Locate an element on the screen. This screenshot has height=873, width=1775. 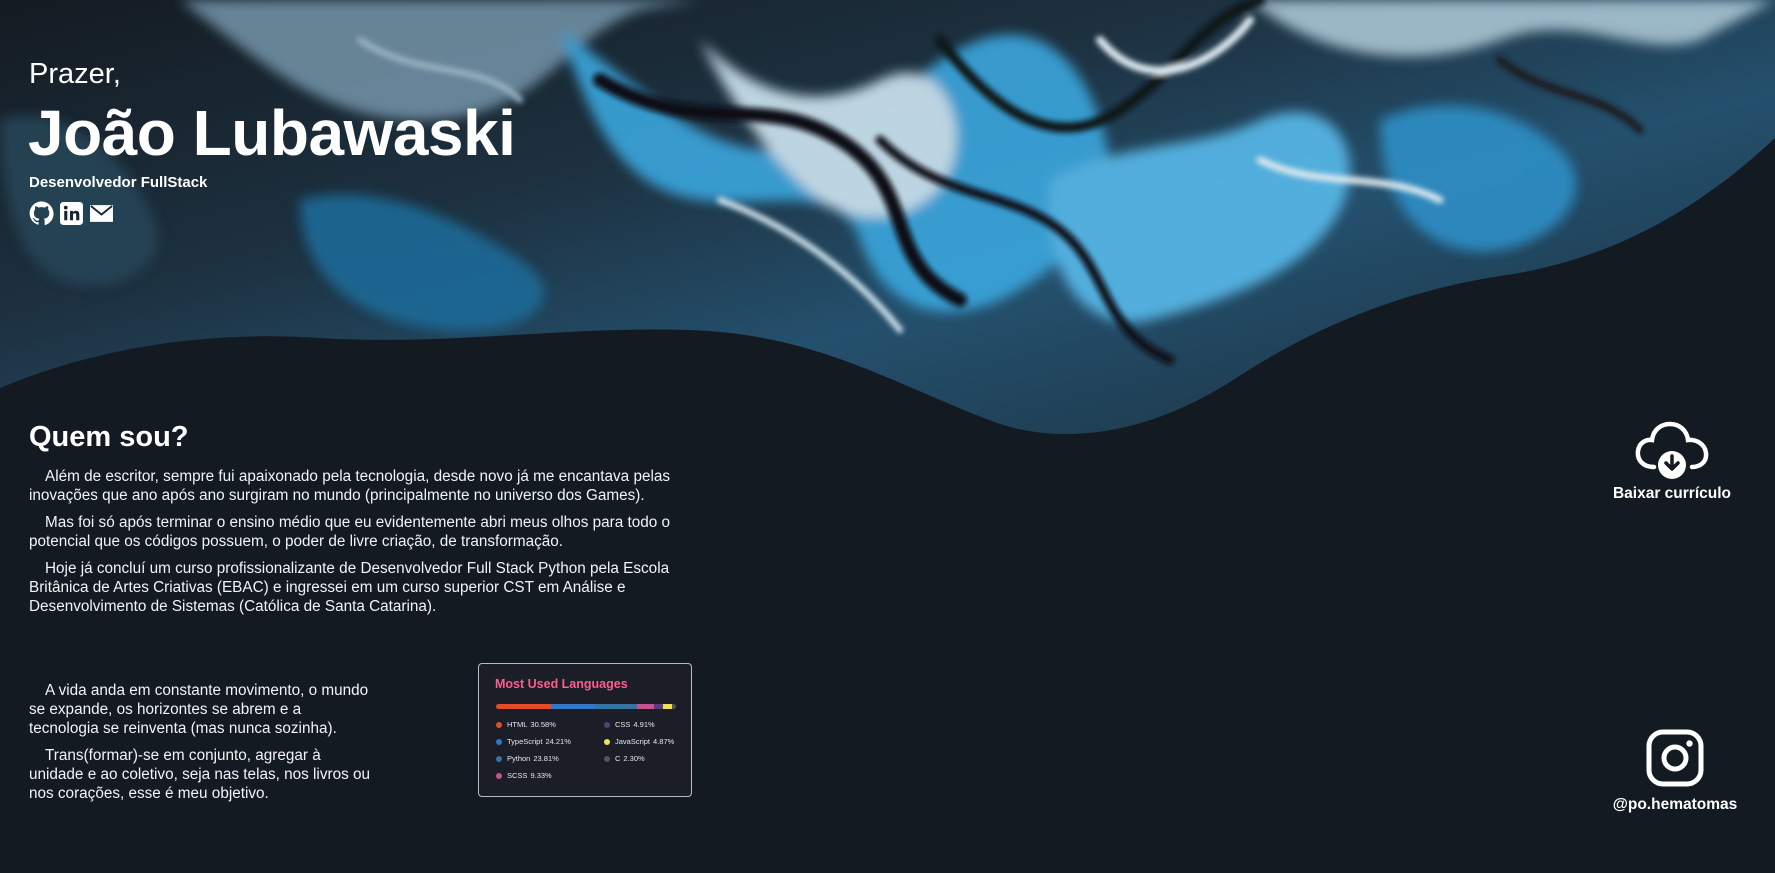
language-percent: 4.91% is located at coordinates (644, 724).